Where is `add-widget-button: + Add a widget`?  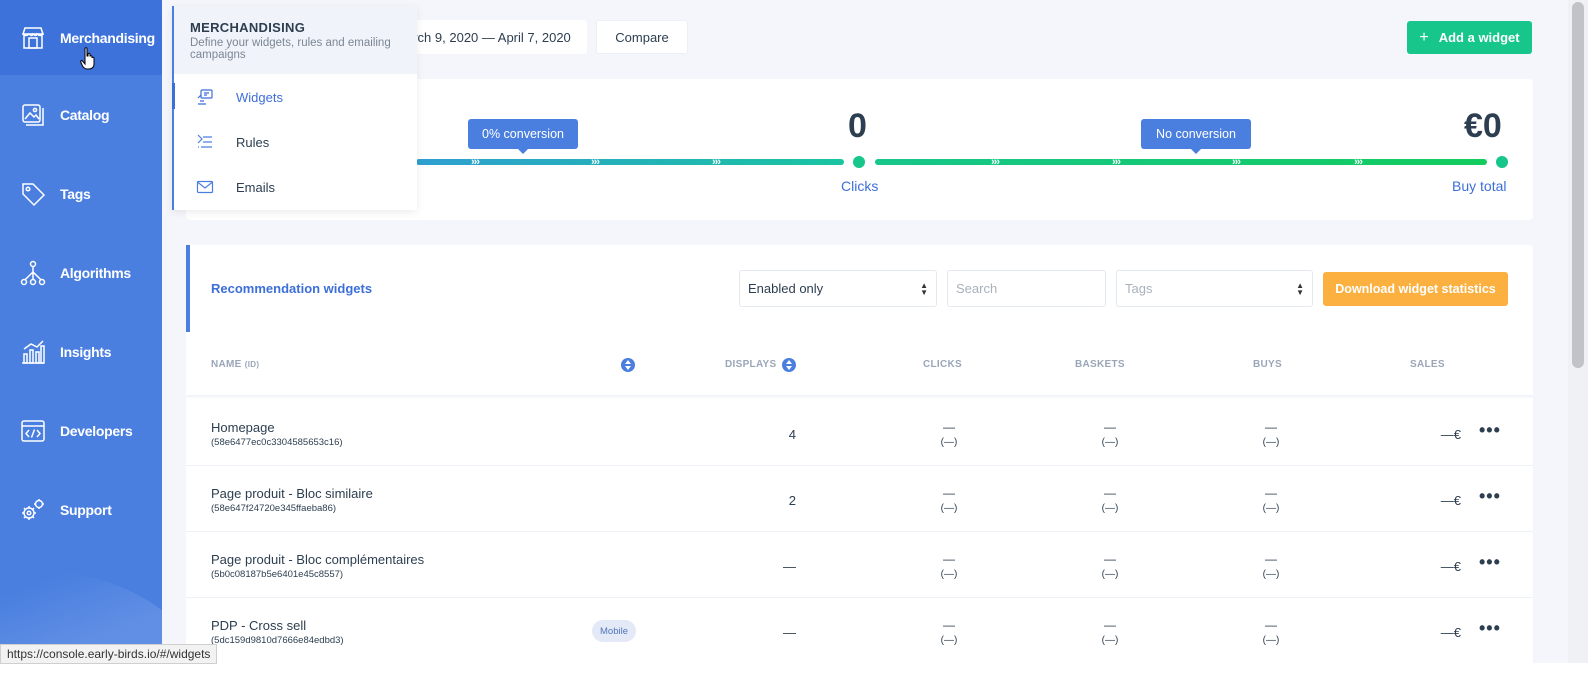 add-widget-button: + Add a widget is located at coordinates (1469, 37).